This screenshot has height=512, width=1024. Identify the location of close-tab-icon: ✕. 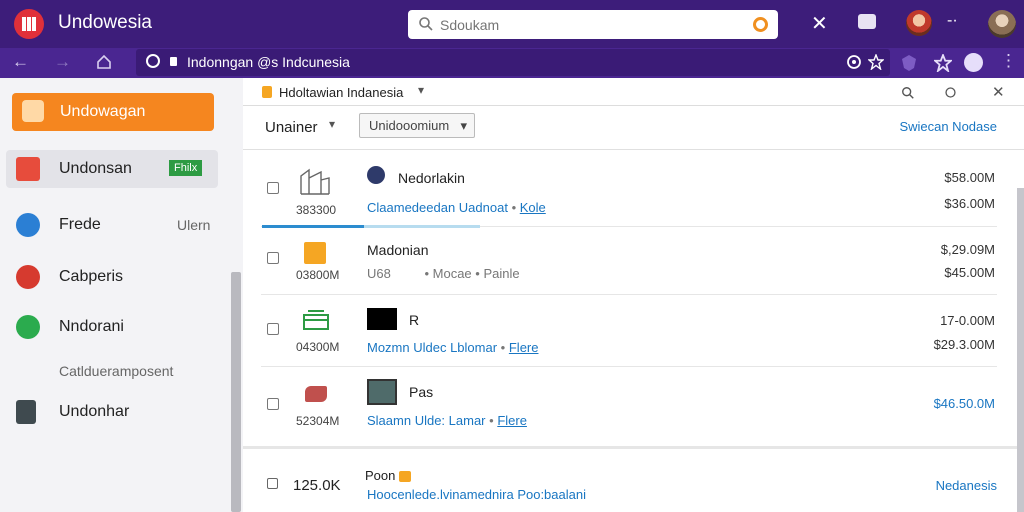
(998, 92).